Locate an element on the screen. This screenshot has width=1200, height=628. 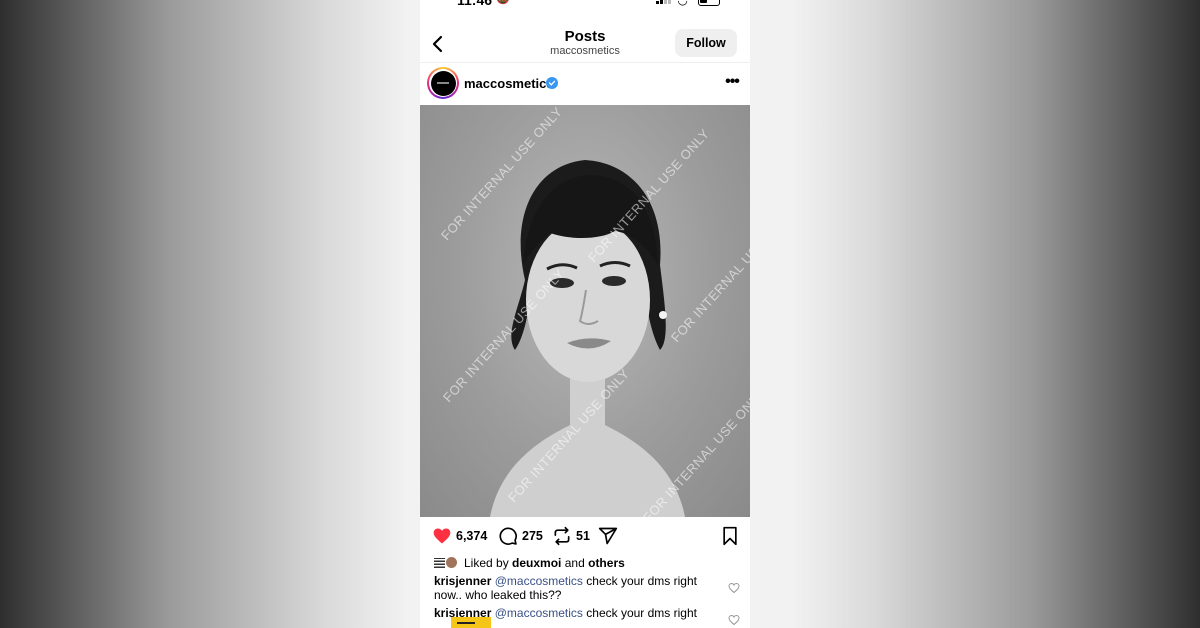
bookmark-icon is located at coordinates (730, 536).